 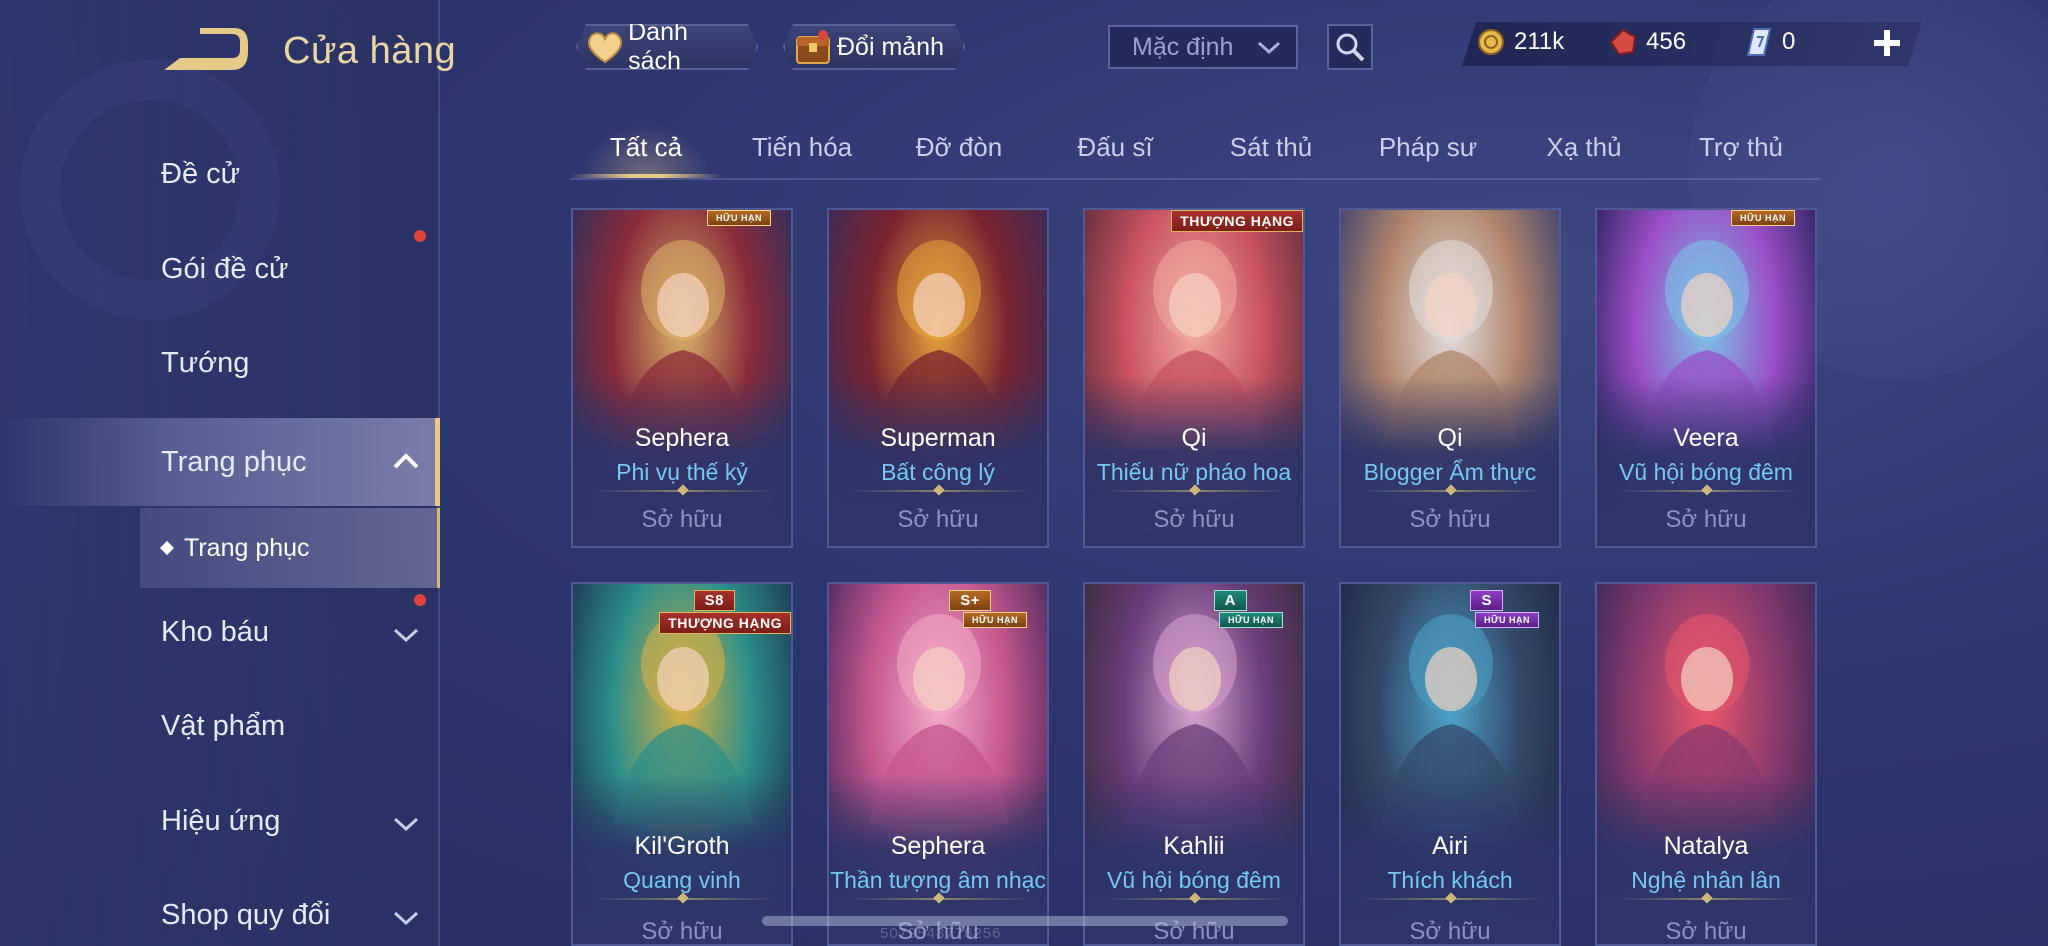 What do you see at coordinates (959, 147) in the screenshot?
I see `tab-tank: Đỡ đòn` at bounding box center [959, 147].